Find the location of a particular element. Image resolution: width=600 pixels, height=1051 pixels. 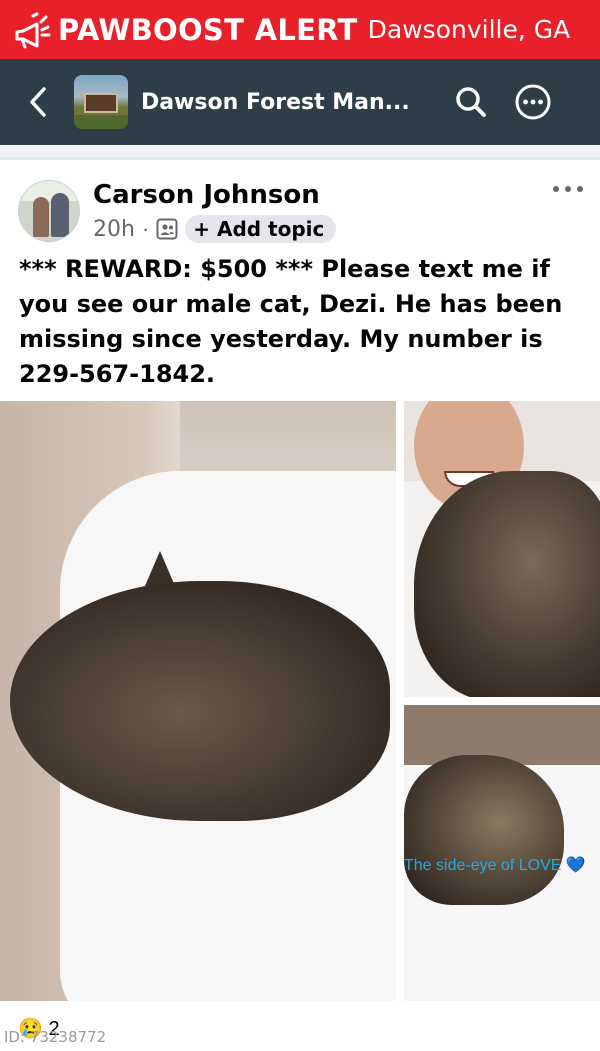

post-photo-side-eye: The side-eye of LOVE 💙 is located at coordinates (502, 853).